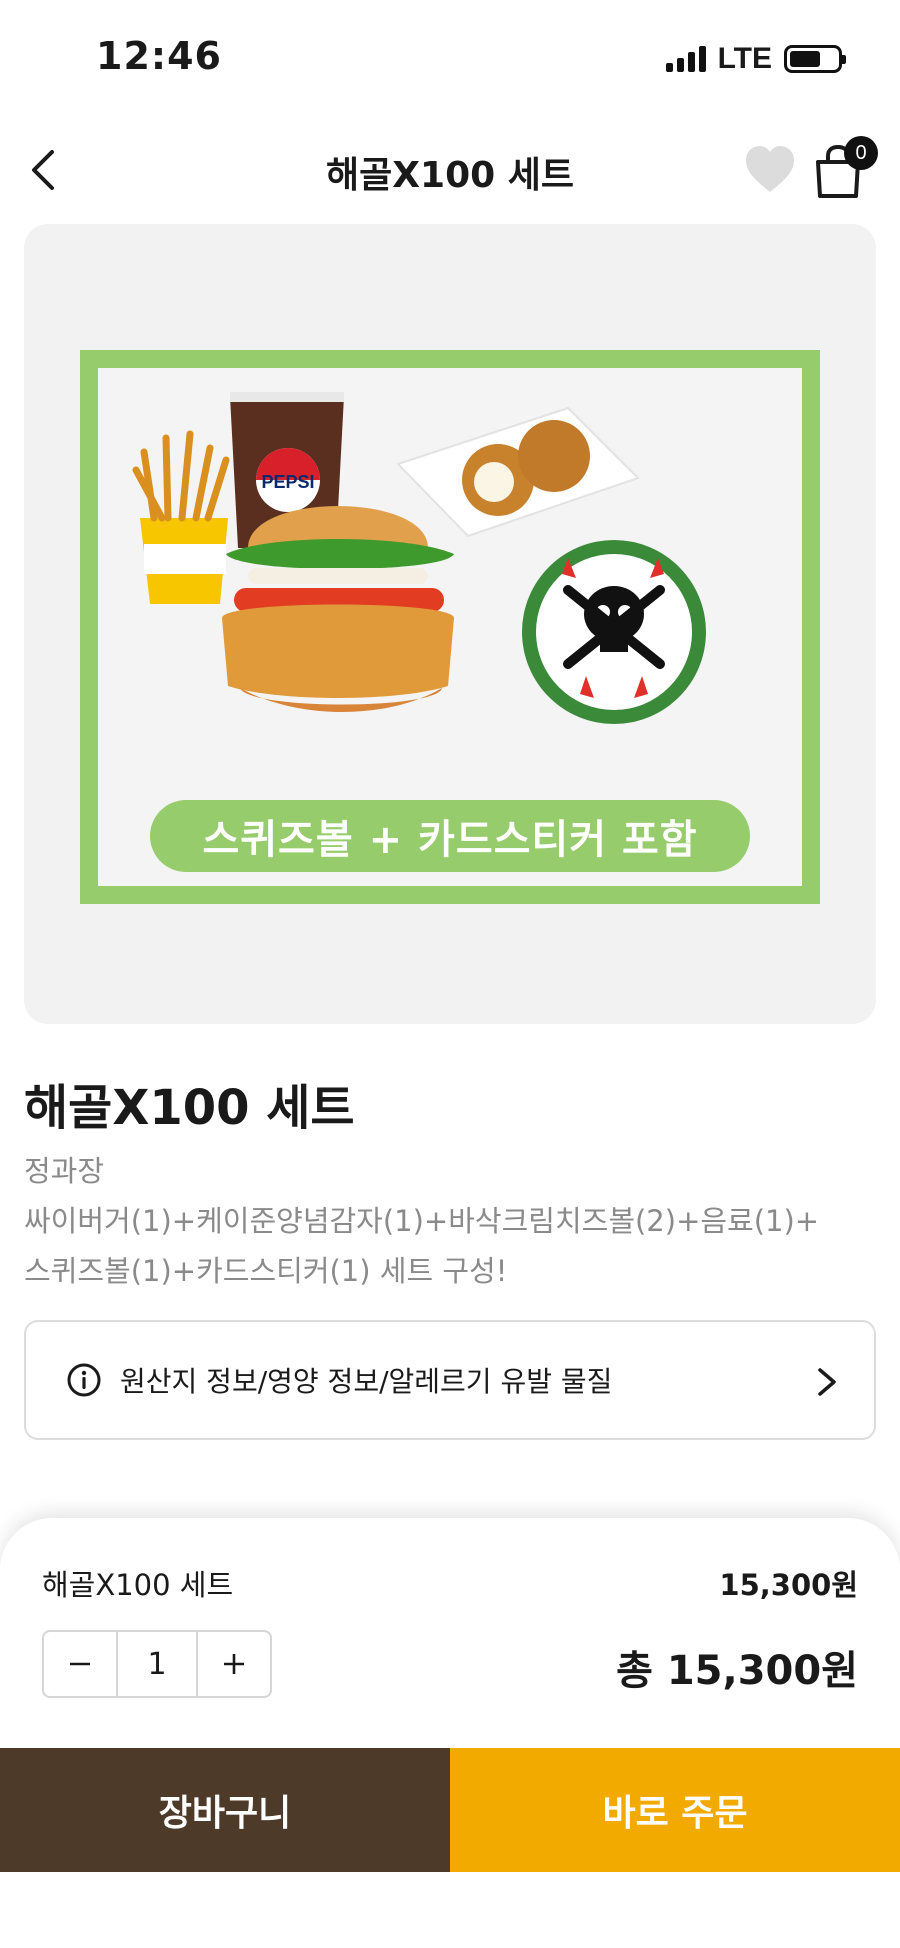 The width and height of the screenshot is (900, 1948). What do you see at coordinates (450, 1633) in the screenshot?
I see `order-sheet: 해골X100 세트 15,300원 1 총 15,300원` at bounding box center [450, 1633].